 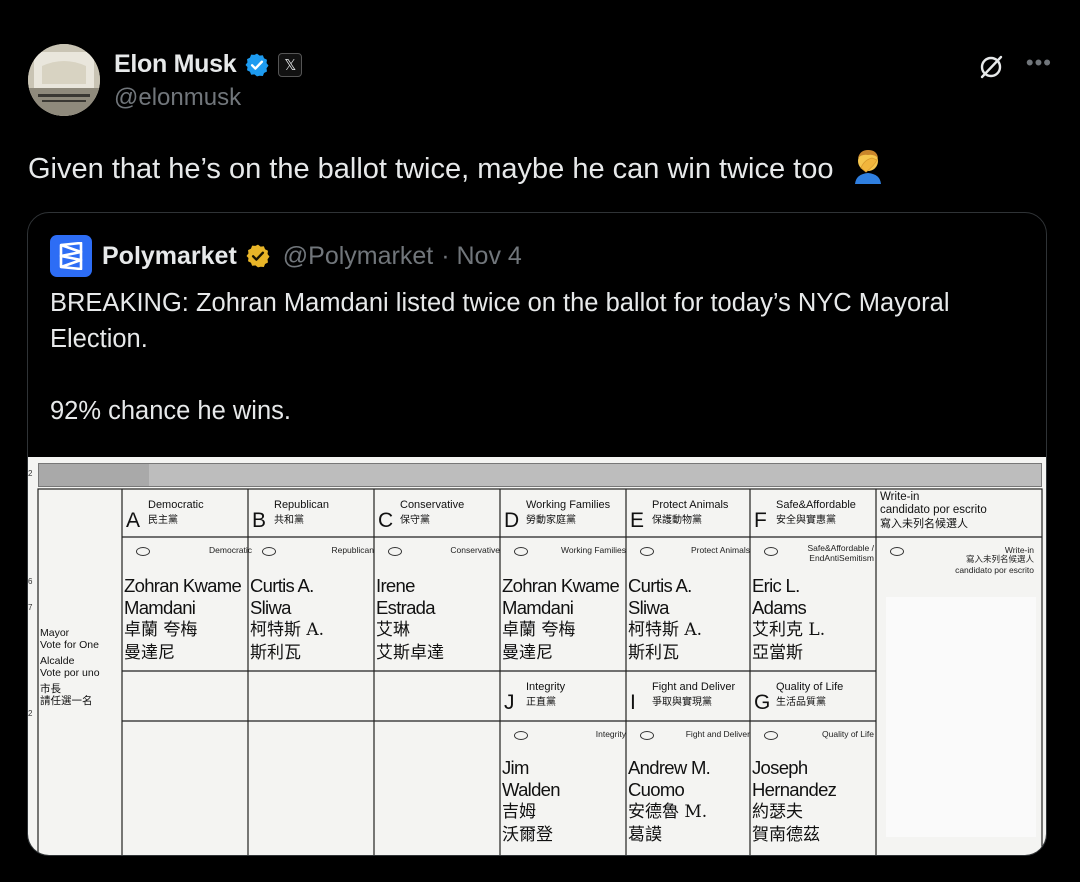 What do you see at coordinates (801, 702) in the screenshot?
I see `party-name-zh: 生活品質黨` at bounding box center [801, 702].